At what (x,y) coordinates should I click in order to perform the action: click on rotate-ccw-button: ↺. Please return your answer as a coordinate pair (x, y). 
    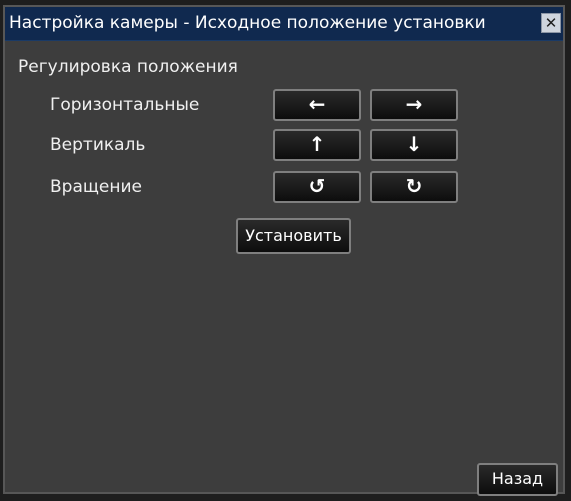
    Looking at the image, I should click on (317, 187).